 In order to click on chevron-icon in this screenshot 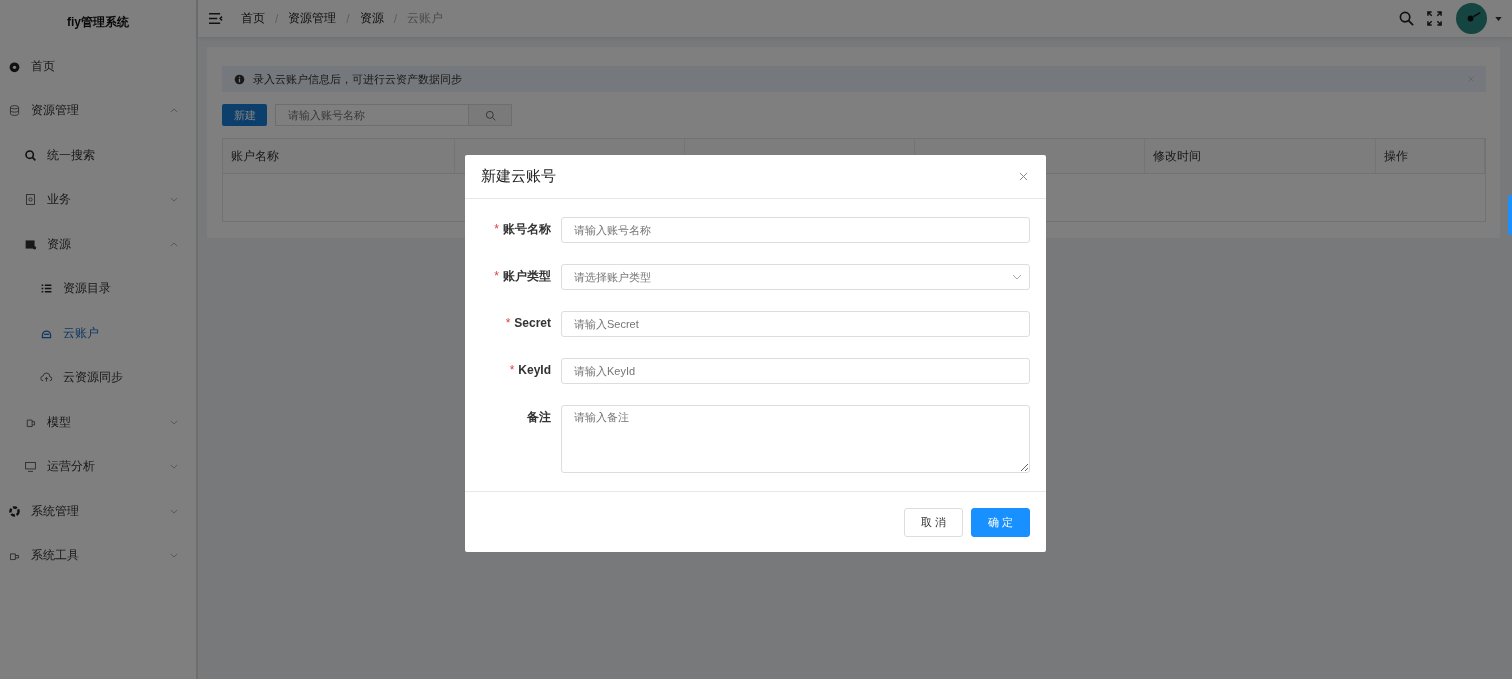, I will do `click(1017, 277)`.